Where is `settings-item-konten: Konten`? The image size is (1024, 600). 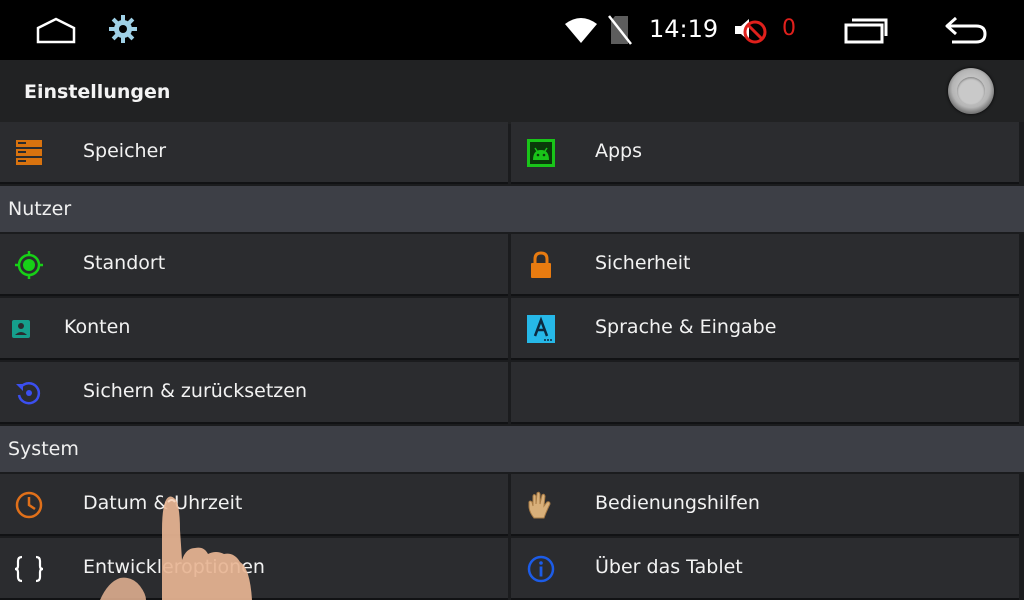
settings-item-konten: Konten is located at coordinates (254, 329).